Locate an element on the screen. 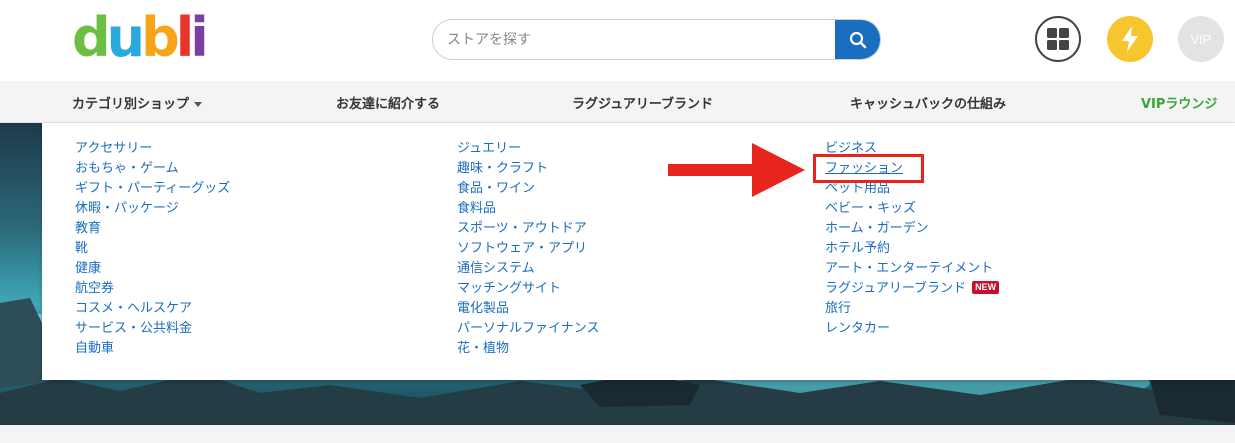  category-link: 自動車 is located at coordinates (152, 349).